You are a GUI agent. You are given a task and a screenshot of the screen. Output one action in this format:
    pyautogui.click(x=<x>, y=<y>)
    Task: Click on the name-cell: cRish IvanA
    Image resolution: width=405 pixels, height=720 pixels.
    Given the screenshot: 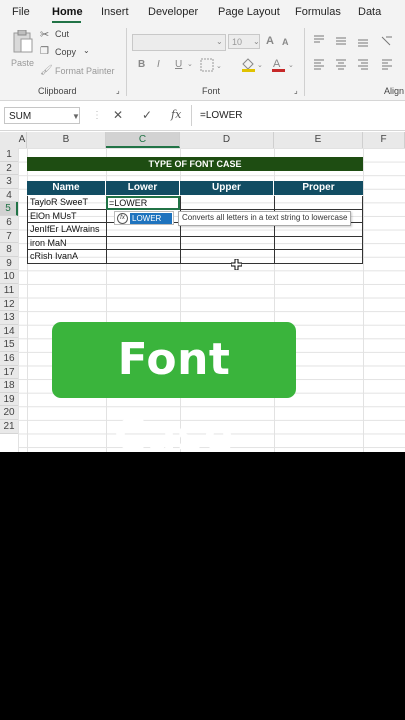 What is the action you would take?
    pyautogui.click(x=66, y=257)
    